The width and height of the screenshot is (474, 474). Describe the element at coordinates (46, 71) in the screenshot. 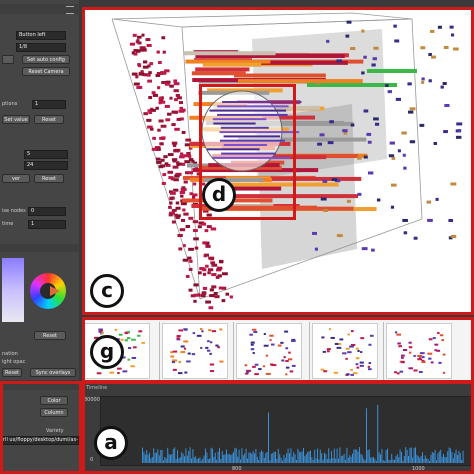

I see `reset-camera-button: Reset Camera` at that location.